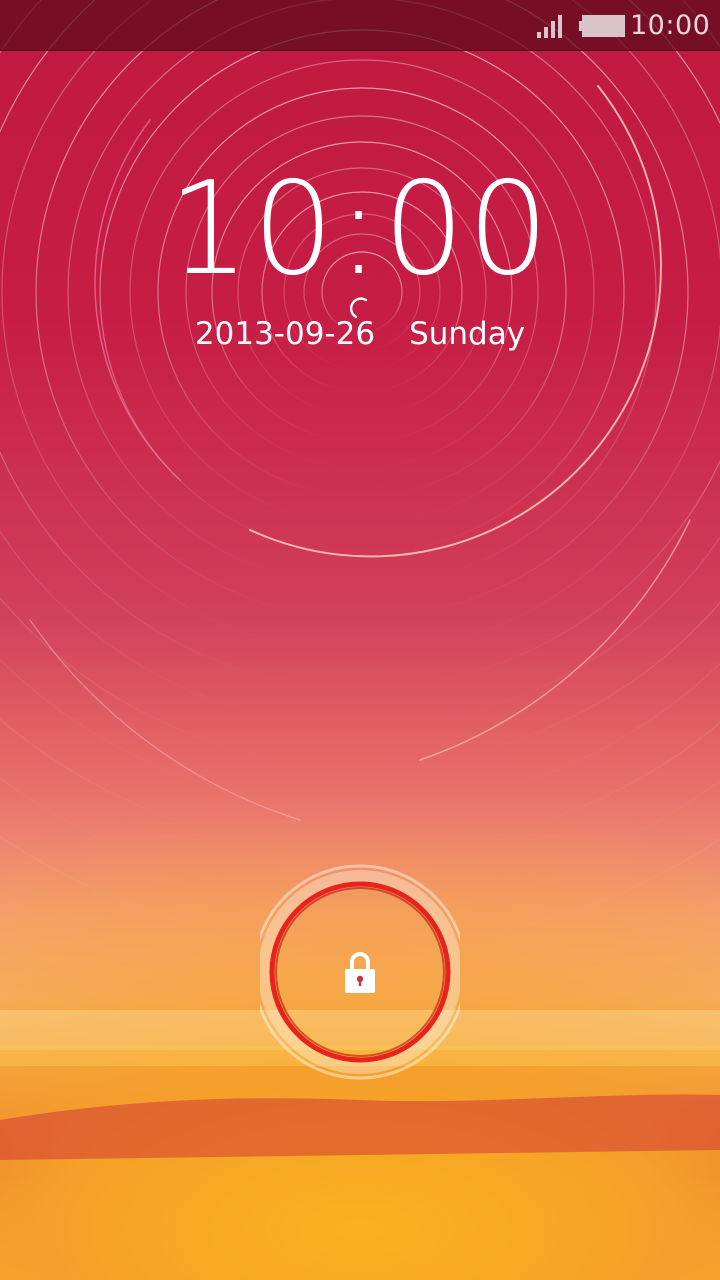  I want to click on padlock-icon, so click(360, 972).